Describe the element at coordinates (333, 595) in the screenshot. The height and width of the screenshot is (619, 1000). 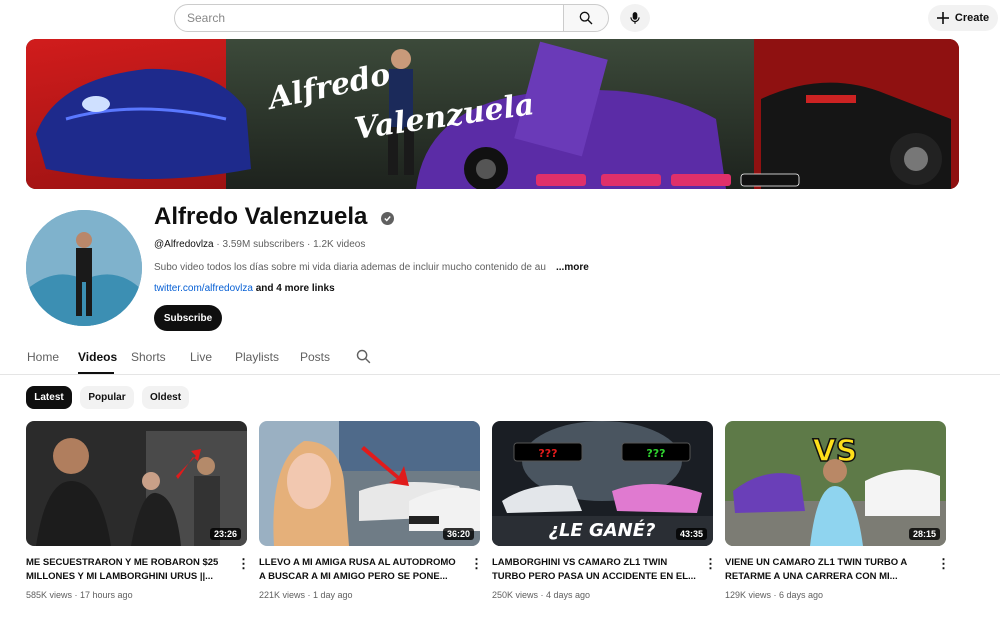
I see `video-age: 1 day ago` at that location.